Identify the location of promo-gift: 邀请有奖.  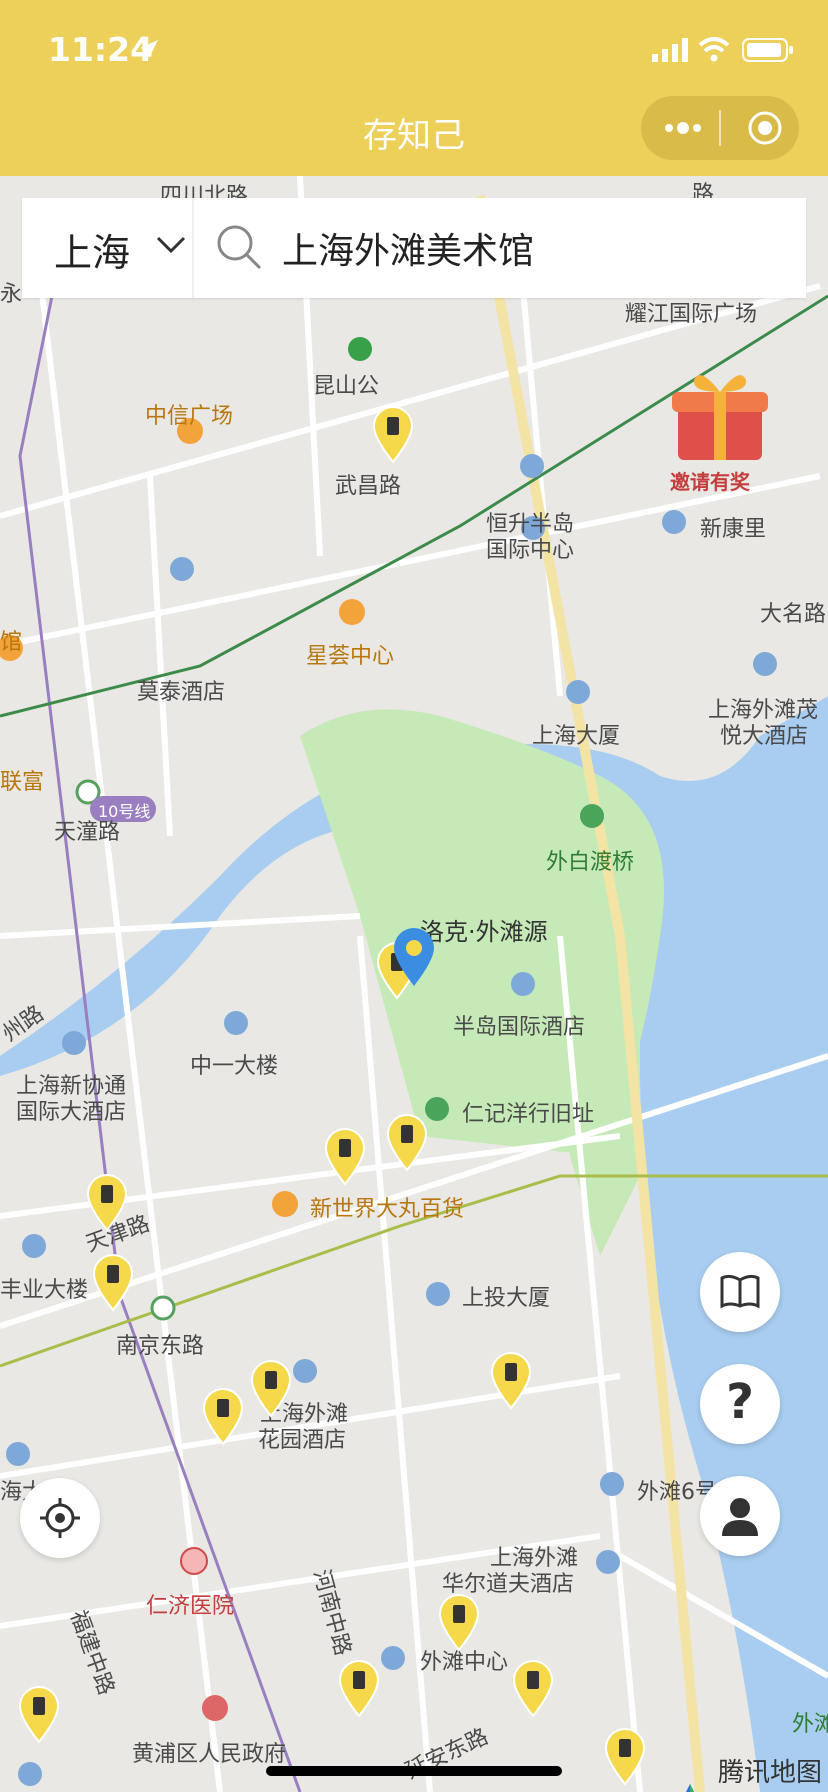
(720, 431).